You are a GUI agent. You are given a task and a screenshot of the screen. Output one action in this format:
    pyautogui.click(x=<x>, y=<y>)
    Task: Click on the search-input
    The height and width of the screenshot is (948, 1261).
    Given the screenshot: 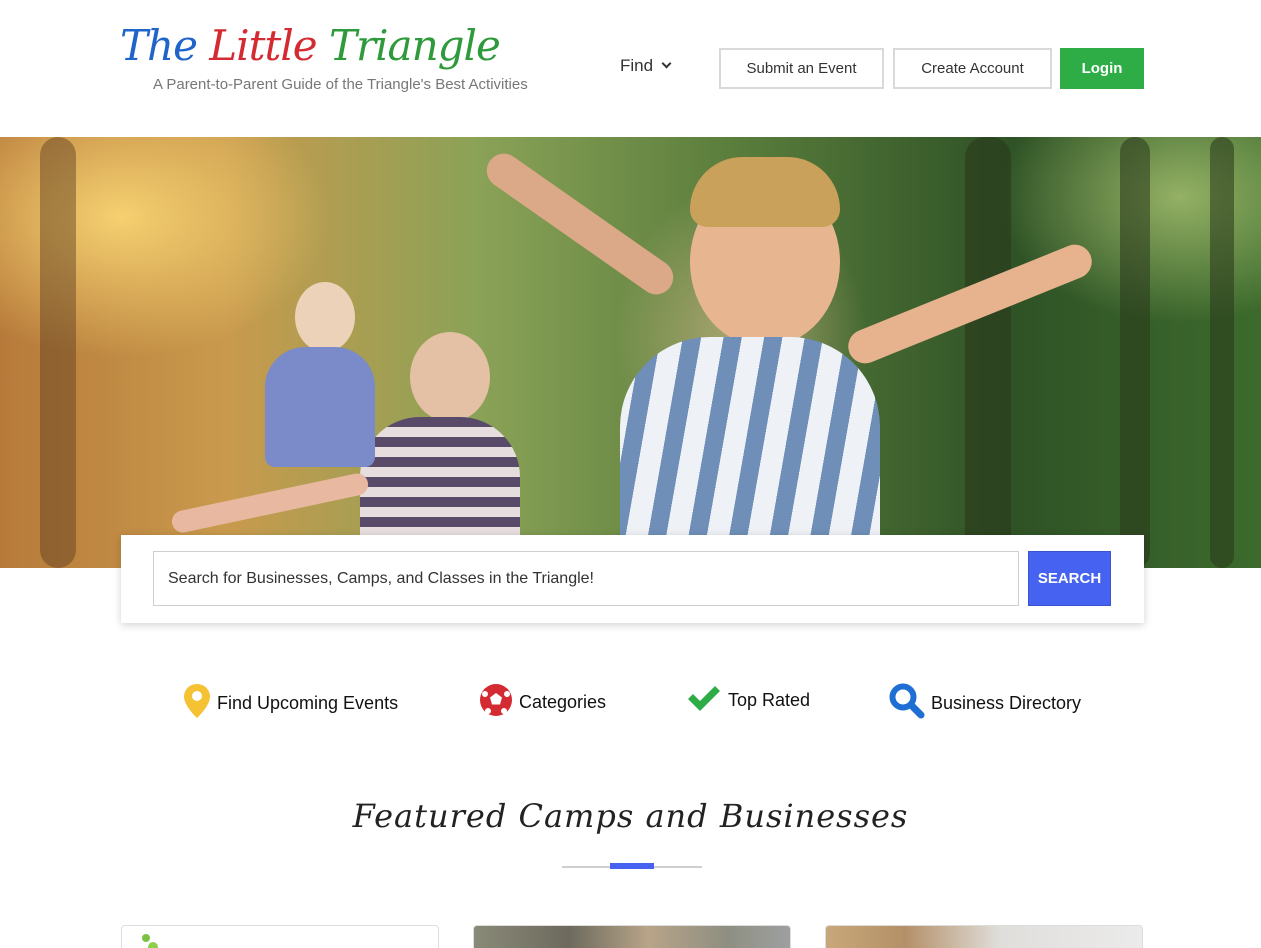 What is the action you would take?
    pyautogui.click(x=586, y=578)
    